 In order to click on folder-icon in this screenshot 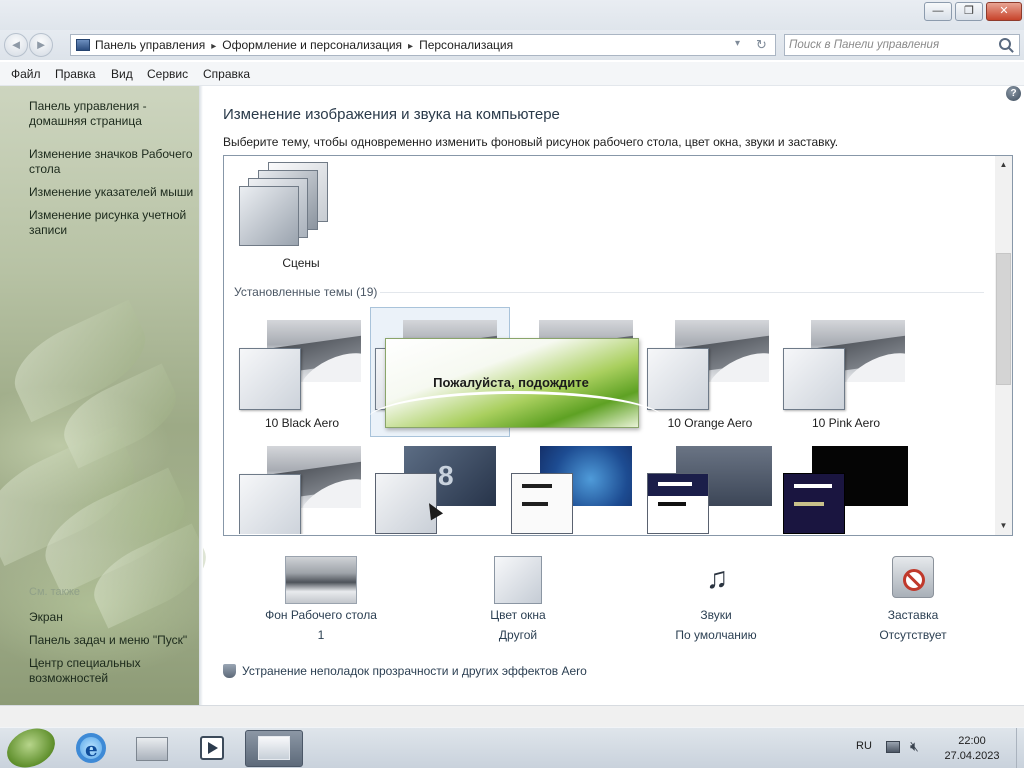, I will do `click(152, 749)`.